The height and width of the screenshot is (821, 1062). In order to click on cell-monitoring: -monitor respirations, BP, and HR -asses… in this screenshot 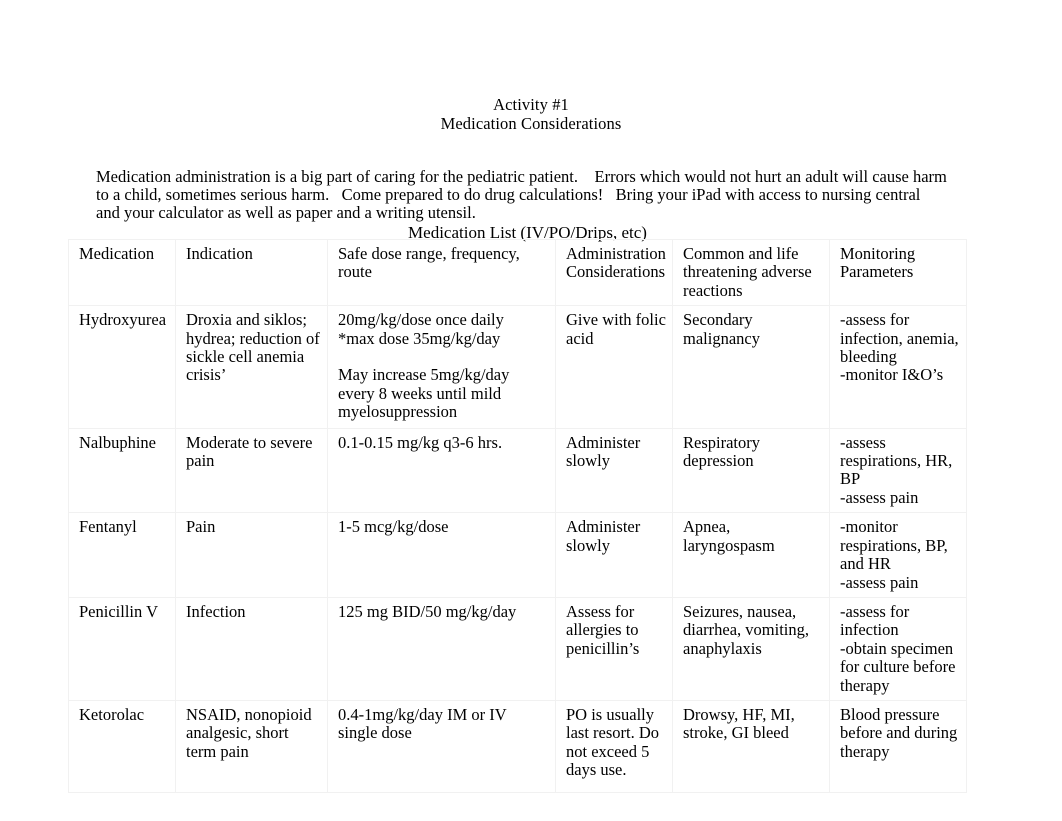, I will do `click(898, 555)`.